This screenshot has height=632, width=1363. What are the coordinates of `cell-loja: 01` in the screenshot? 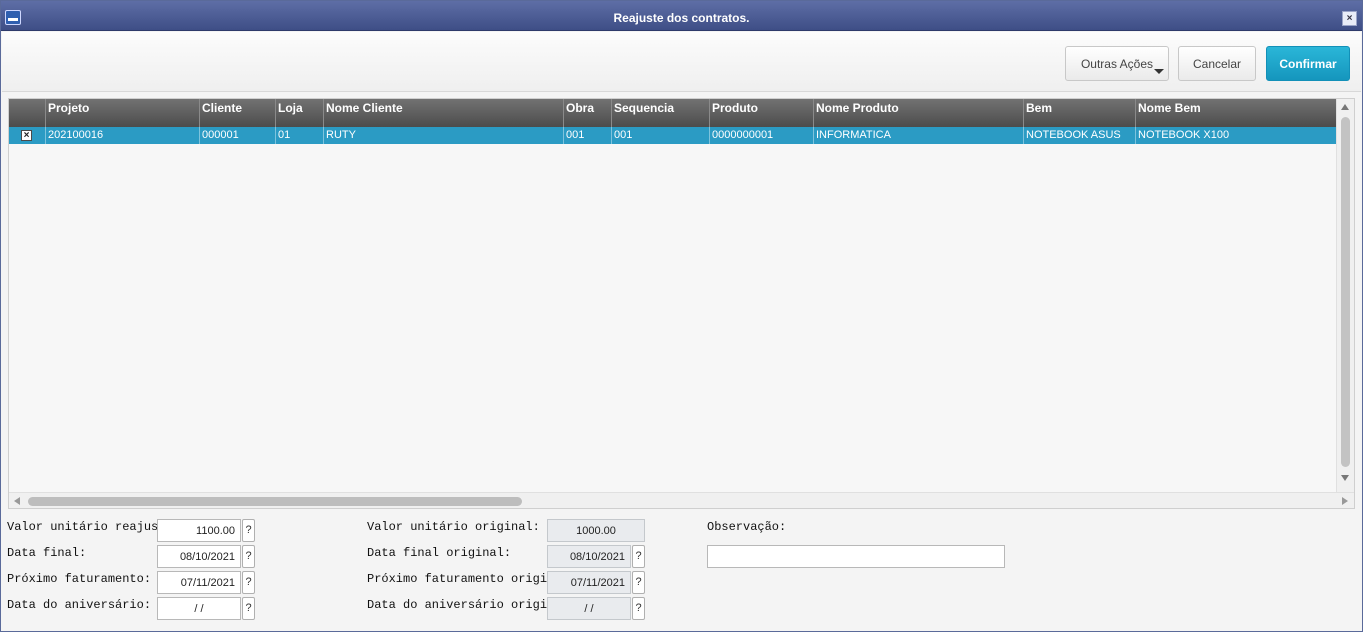 It's located at (299, 135).